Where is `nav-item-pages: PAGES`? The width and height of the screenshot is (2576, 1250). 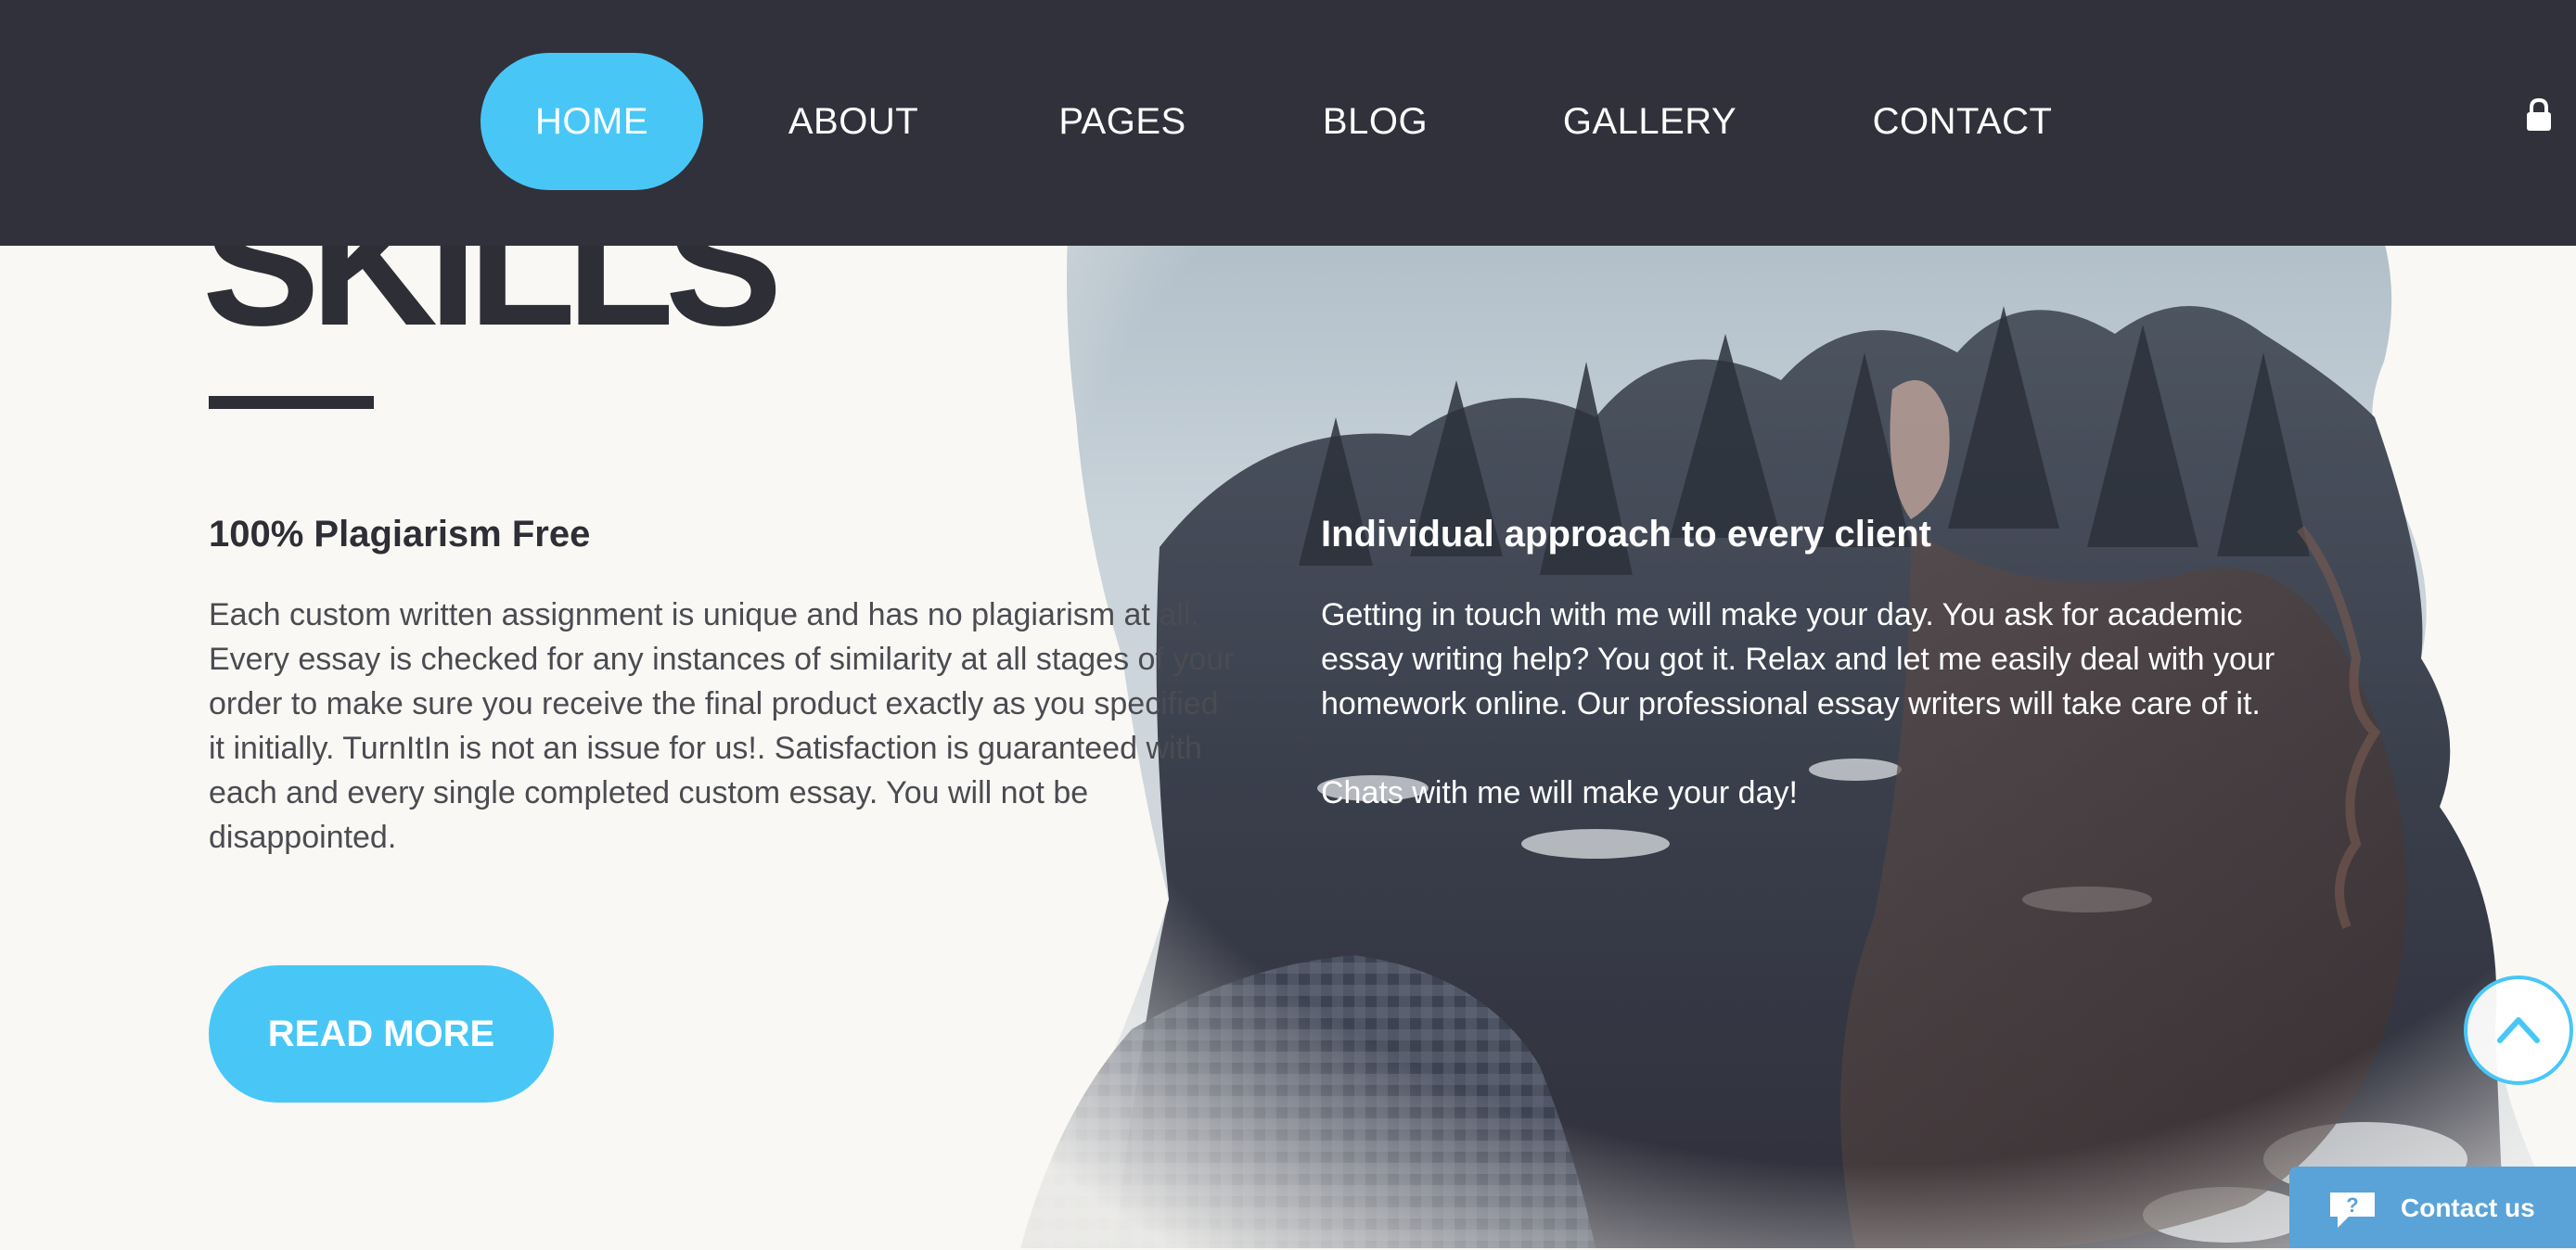 nav-item-pages: PAGES is located at coordinates (1122, 121).